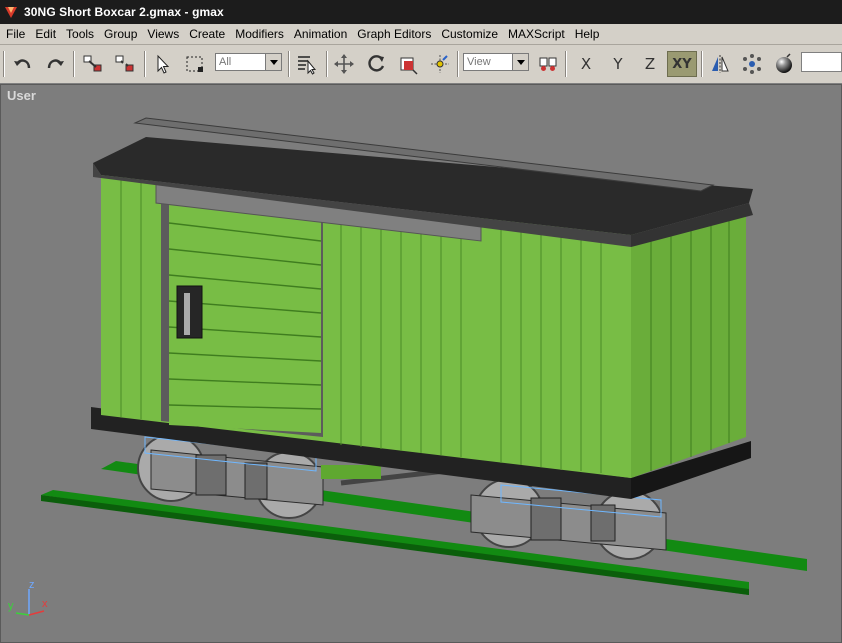 The height and width of the screenshot is (643, 842). I want to click on region-select-button, so click(195, 64).